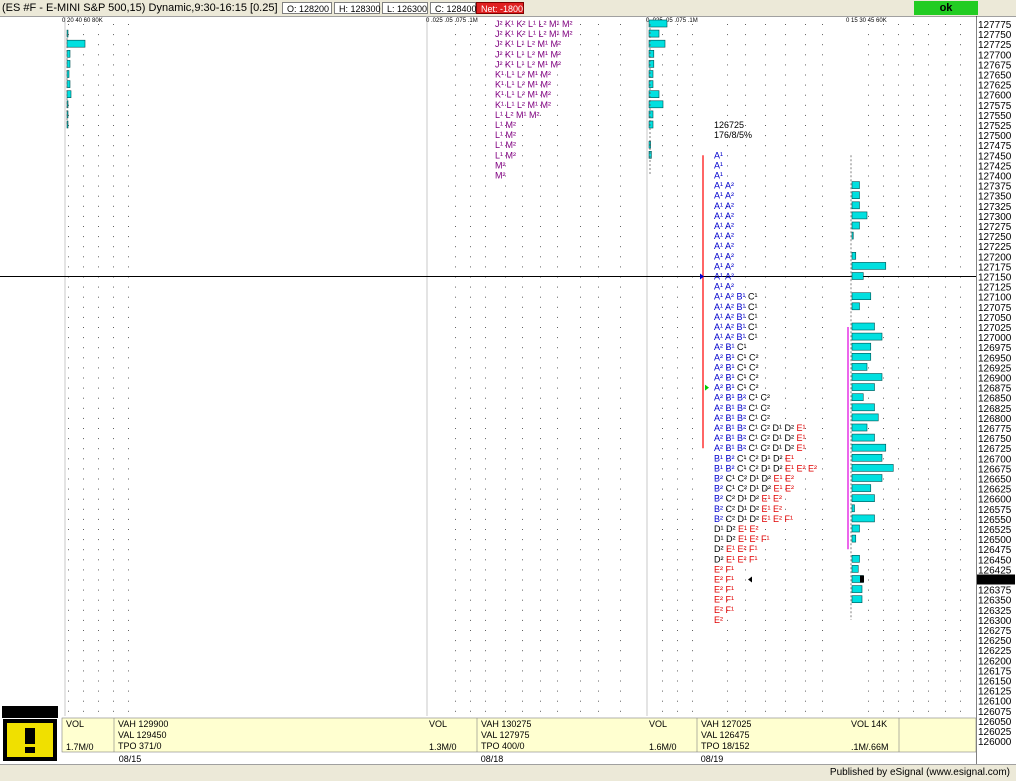 The image size is (1016, 781). What do you see at coordinates (748, 509) in the screenshot?
I see `tpo-row: B² C² D¹ D² E¹ E²` at bounding box center [748, 509].